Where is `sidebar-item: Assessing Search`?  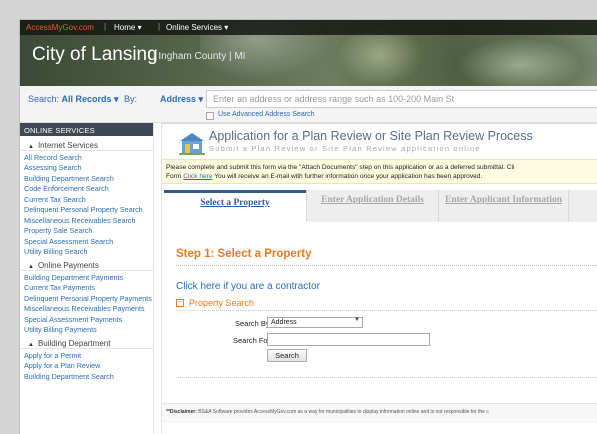 sidebar-item: Assessing Search is located at coordinates (86, 167).